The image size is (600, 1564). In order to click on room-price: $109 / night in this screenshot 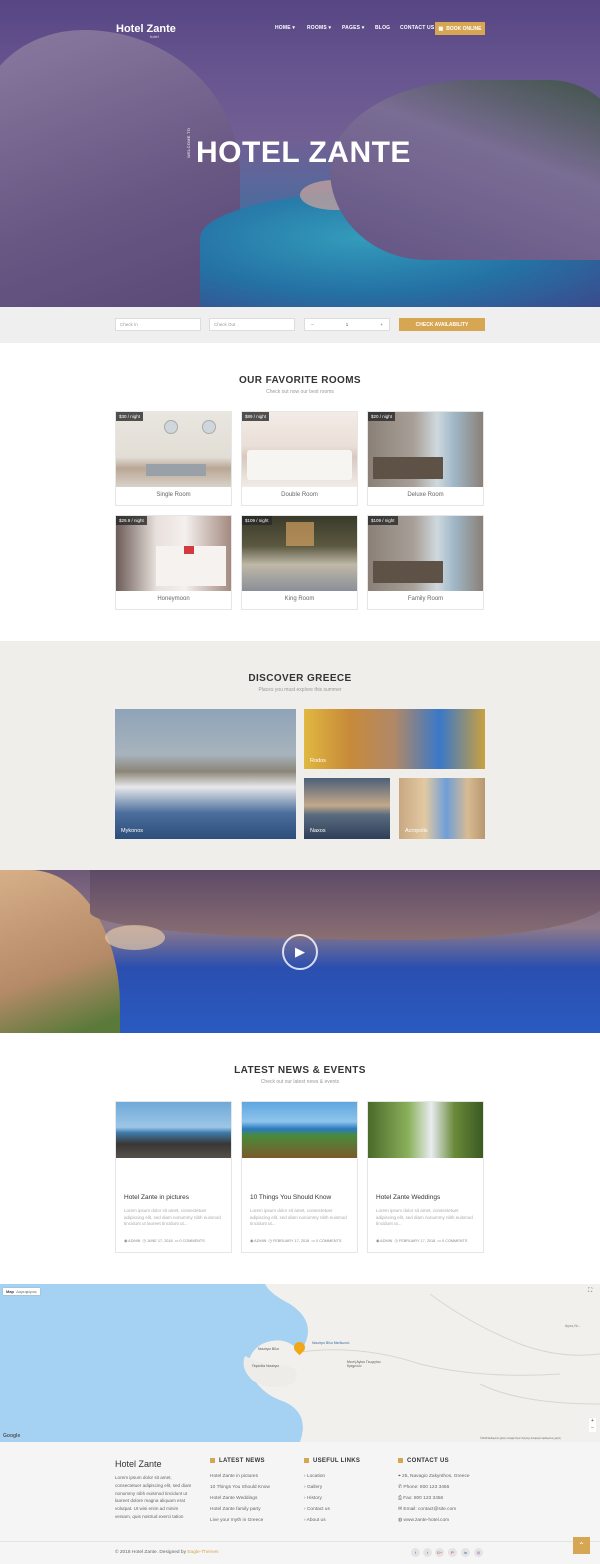, I will do `click(383, 520)`.